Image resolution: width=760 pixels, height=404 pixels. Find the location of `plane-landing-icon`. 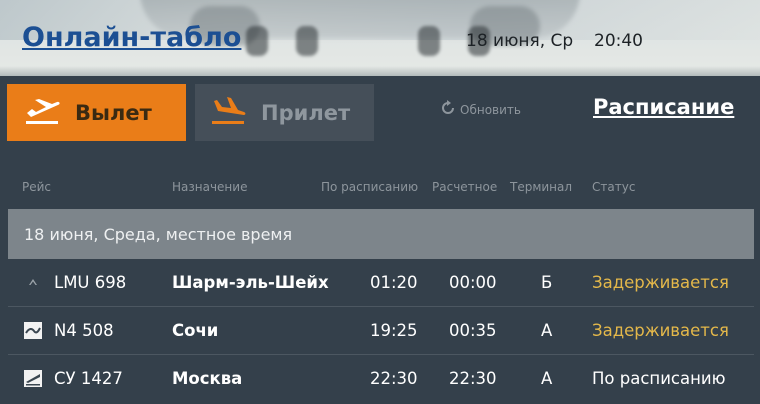

plane-landing-icon is located at coordinates (228, 113).